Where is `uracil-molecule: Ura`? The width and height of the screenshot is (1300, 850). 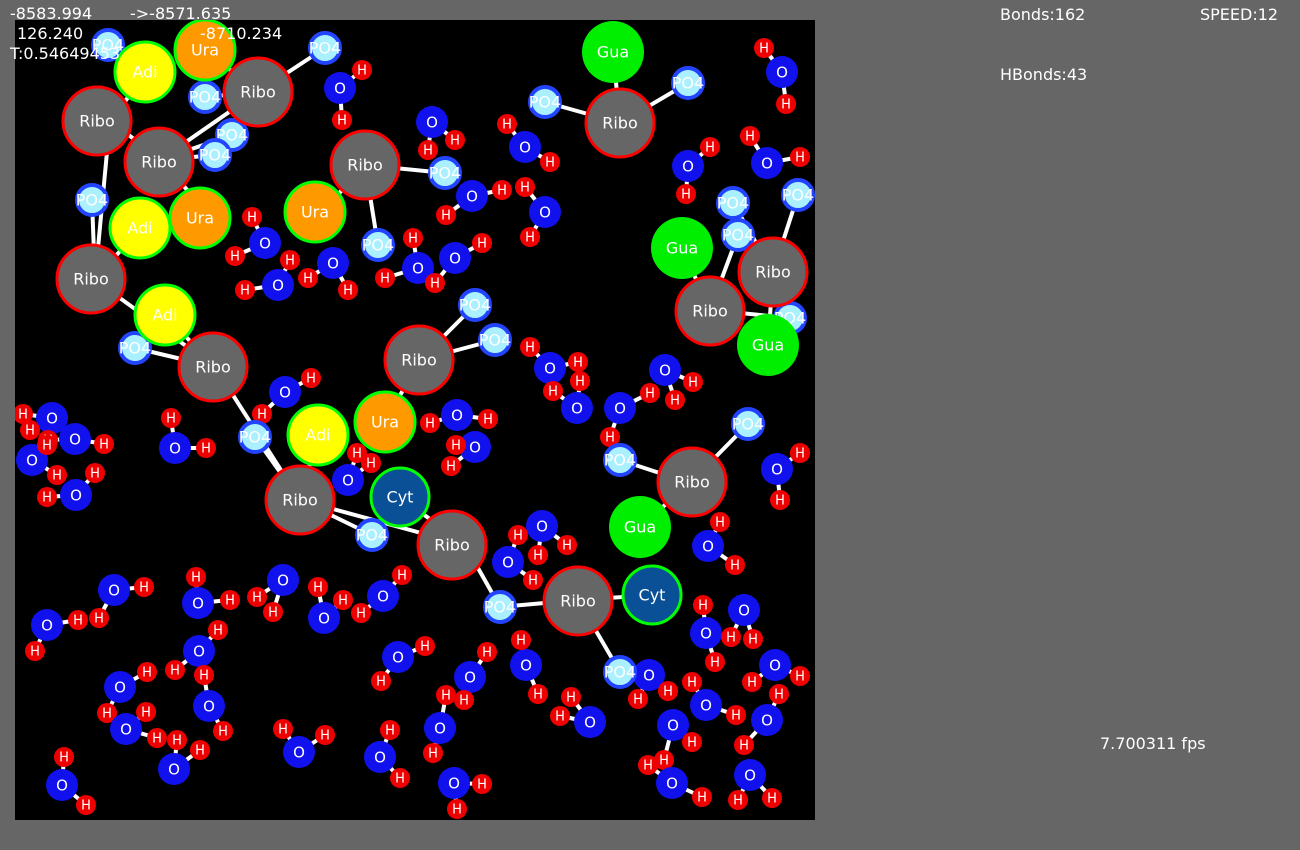
uracil-molecule: Ura is located at coordinates (200, 218).